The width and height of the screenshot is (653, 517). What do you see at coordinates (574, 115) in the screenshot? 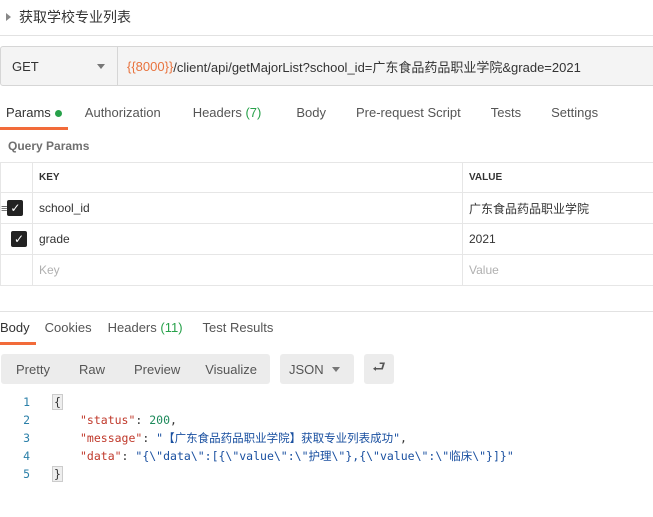
I see `tab-settings: Settings` at bounding box center [574, 115].